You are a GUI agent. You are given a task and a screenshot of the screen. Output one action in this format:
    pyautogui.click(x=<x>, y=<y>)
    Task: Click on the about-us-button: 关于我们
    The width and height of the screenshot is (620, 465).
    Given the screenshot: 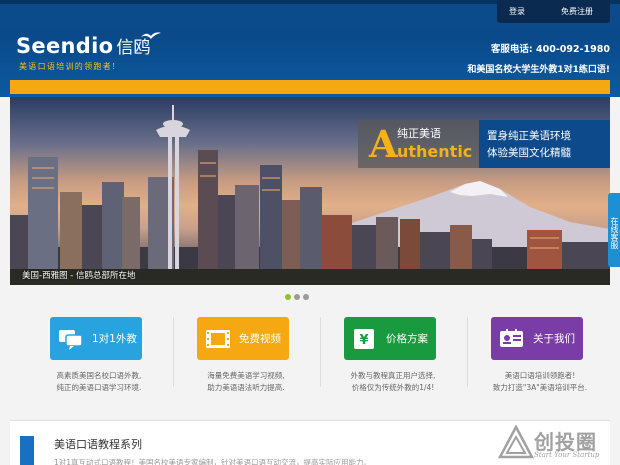 What is the action you would take?
    pyautogui.click(x=537, y=338)
    